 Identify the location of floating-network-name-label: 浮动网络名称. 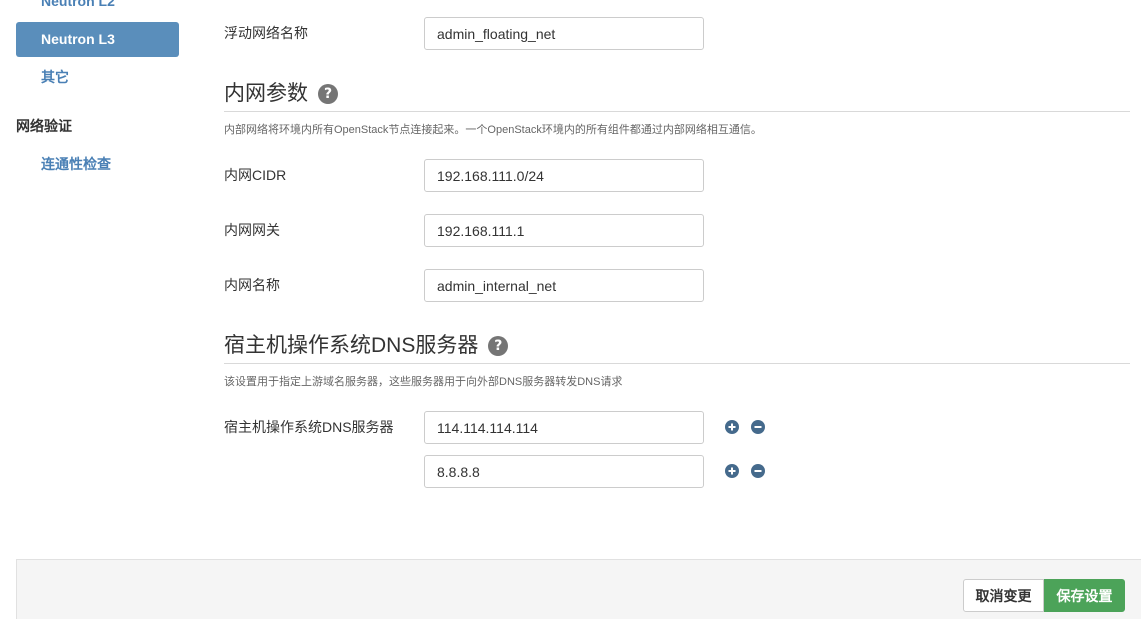
(266, 33).